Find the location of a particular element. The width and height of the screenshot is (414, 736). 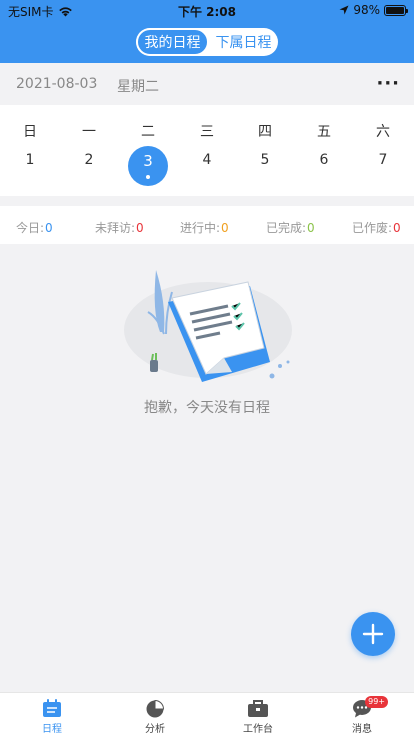

calendar-day: 5 is located at coordinates (265, 160).